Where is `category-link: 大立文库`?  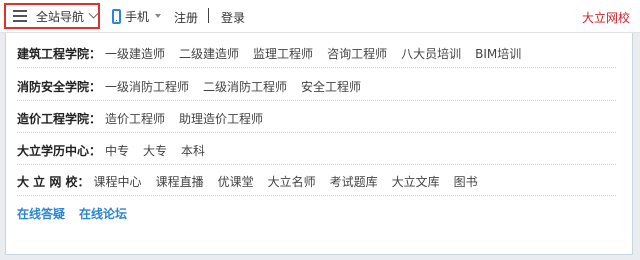 category-link: 大立文库 is located at coordinates (416, 181).